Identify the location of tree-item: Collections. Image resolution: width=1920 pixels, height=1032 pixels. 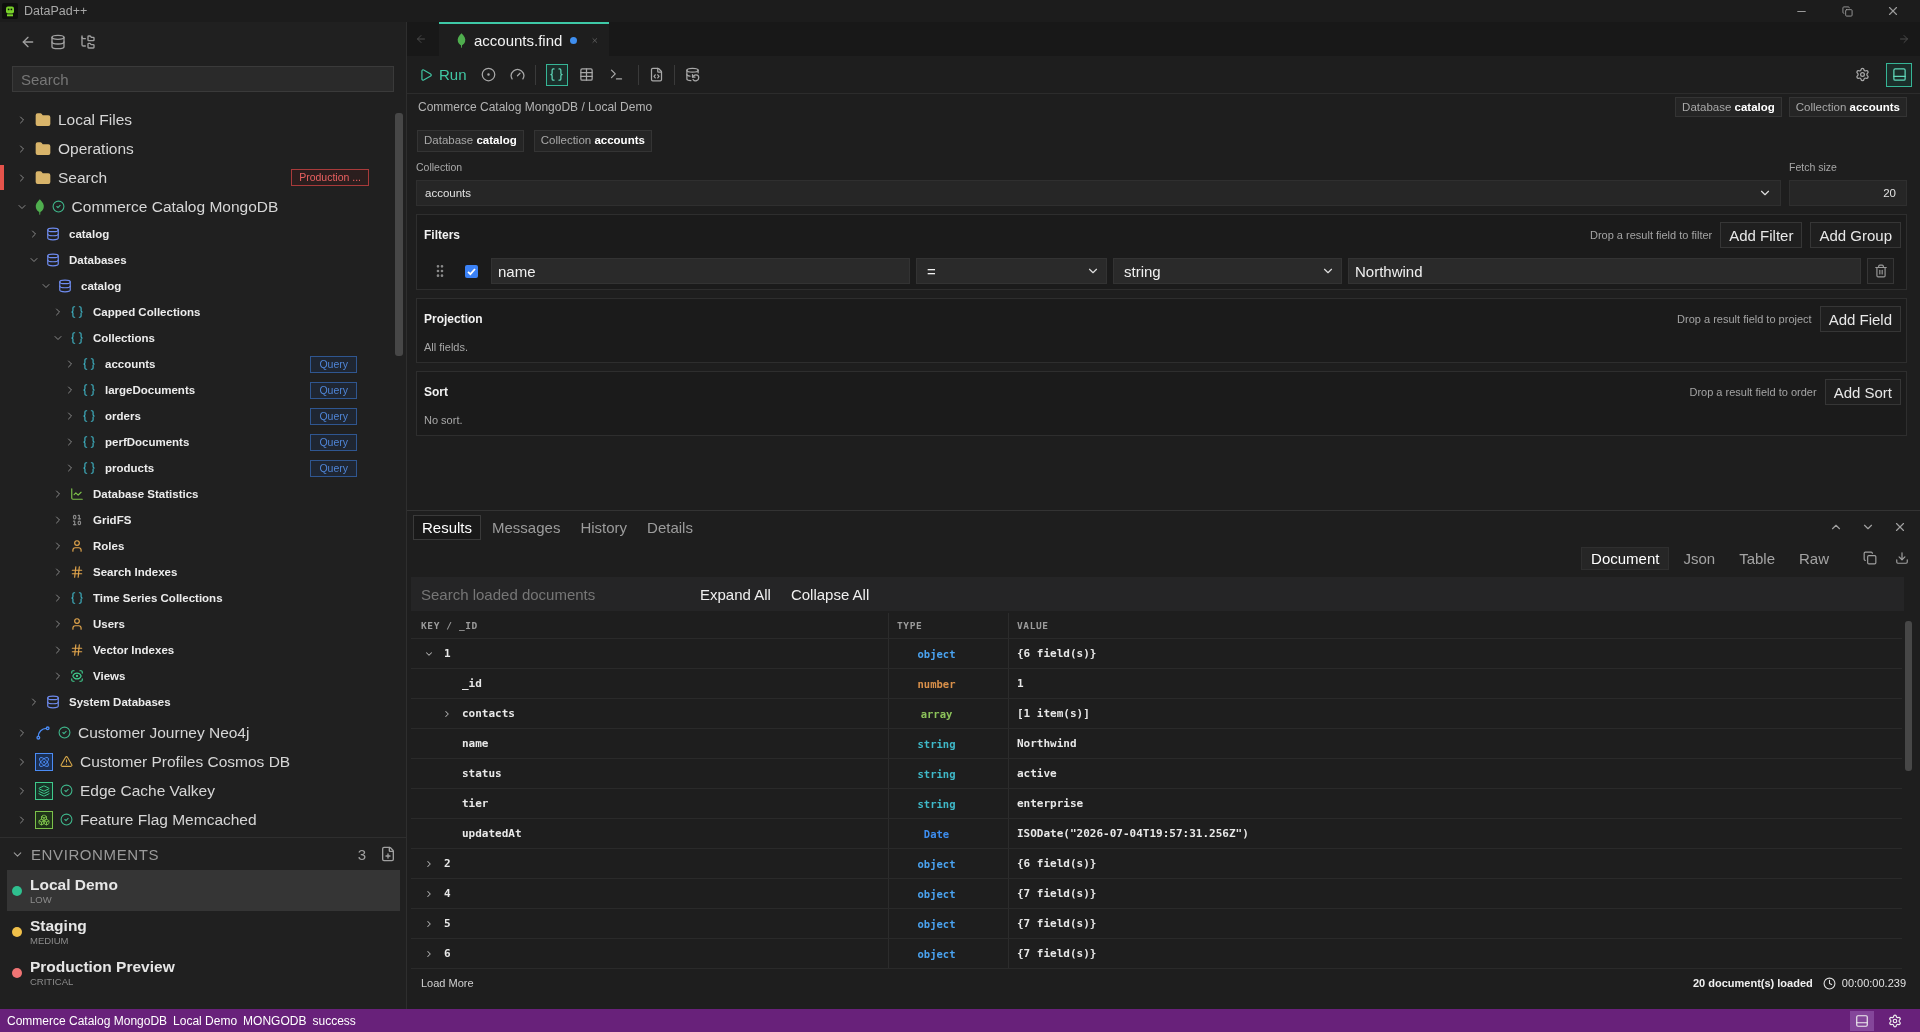
(124, 338).